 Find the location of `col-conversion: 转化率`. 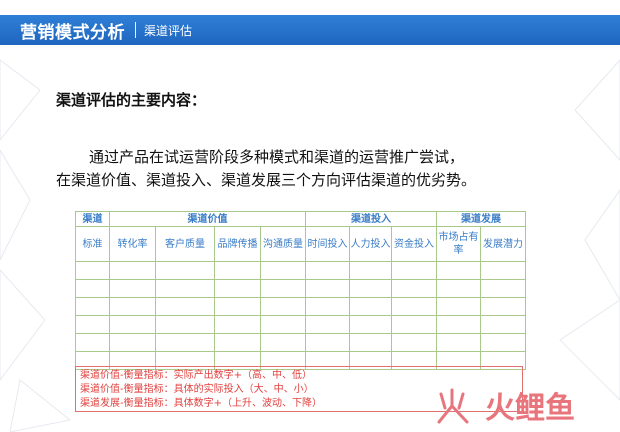

col-conversion: 转化率 is located at coordinates (132, 244).